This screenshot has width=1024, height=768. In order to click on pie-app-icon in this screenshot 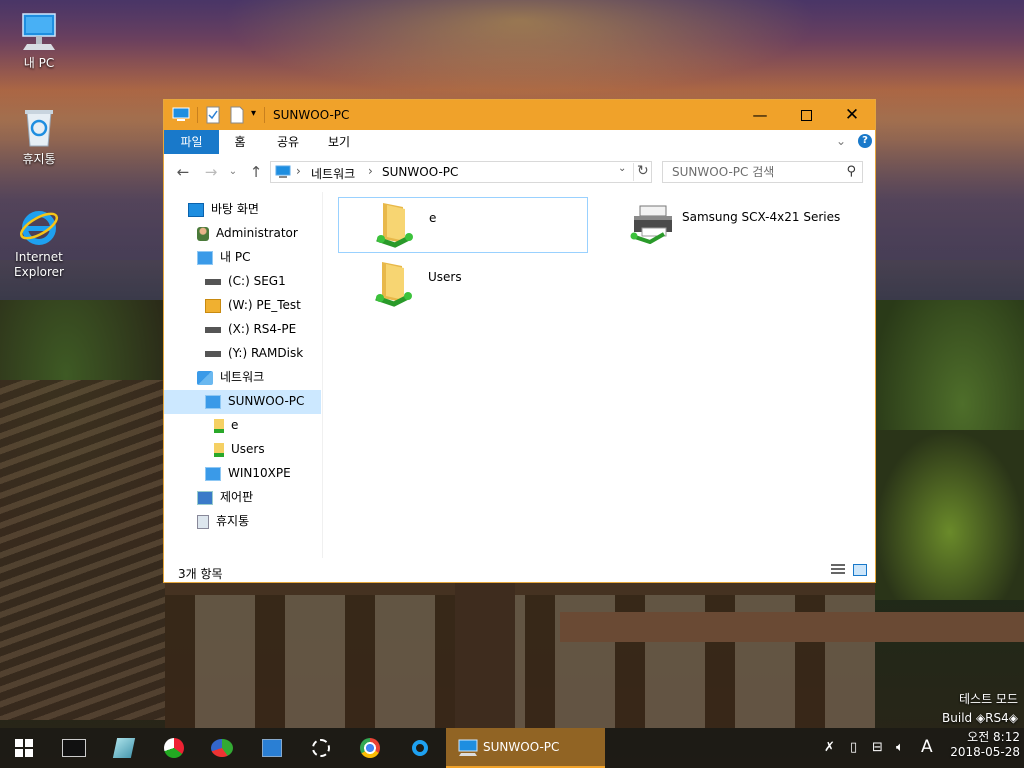, I will do `click(174, 748)`.